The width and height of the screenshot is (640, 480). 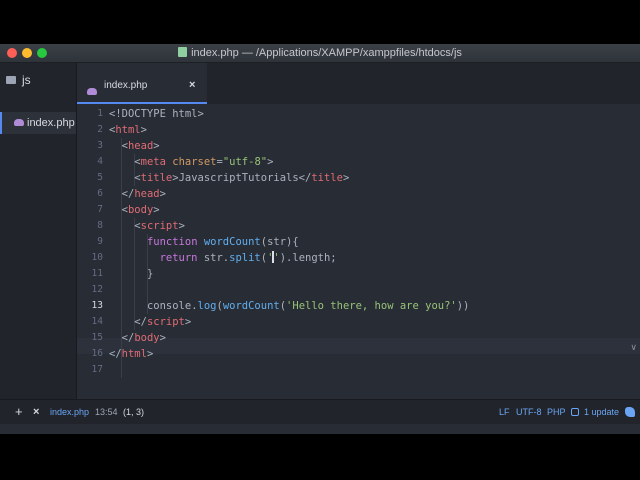 What do you see at coordinates (106, 412) in the screenshot?
I see `status-time: 13:54` at bounding box center [106, 412].